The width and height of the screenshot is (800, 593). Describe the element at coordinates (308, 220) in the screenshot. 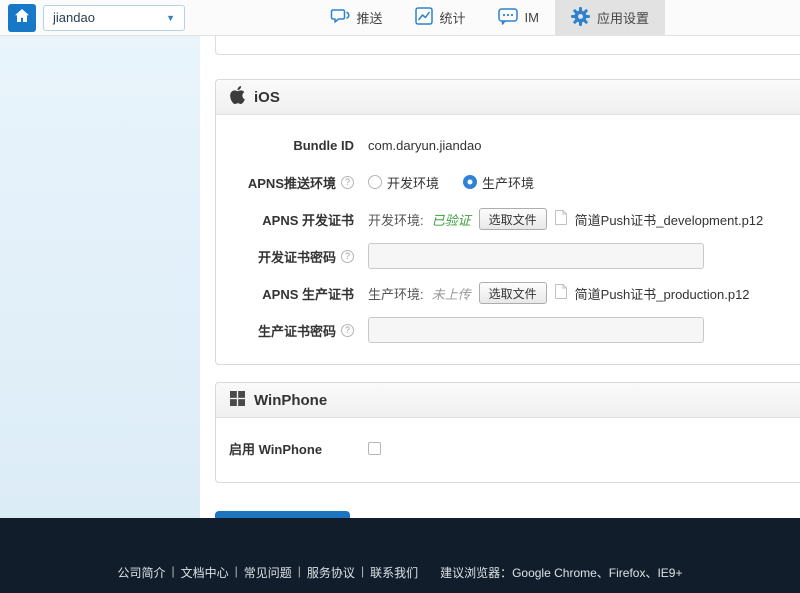

I see `dev-cert-label: APNS 开发证书` at that location.